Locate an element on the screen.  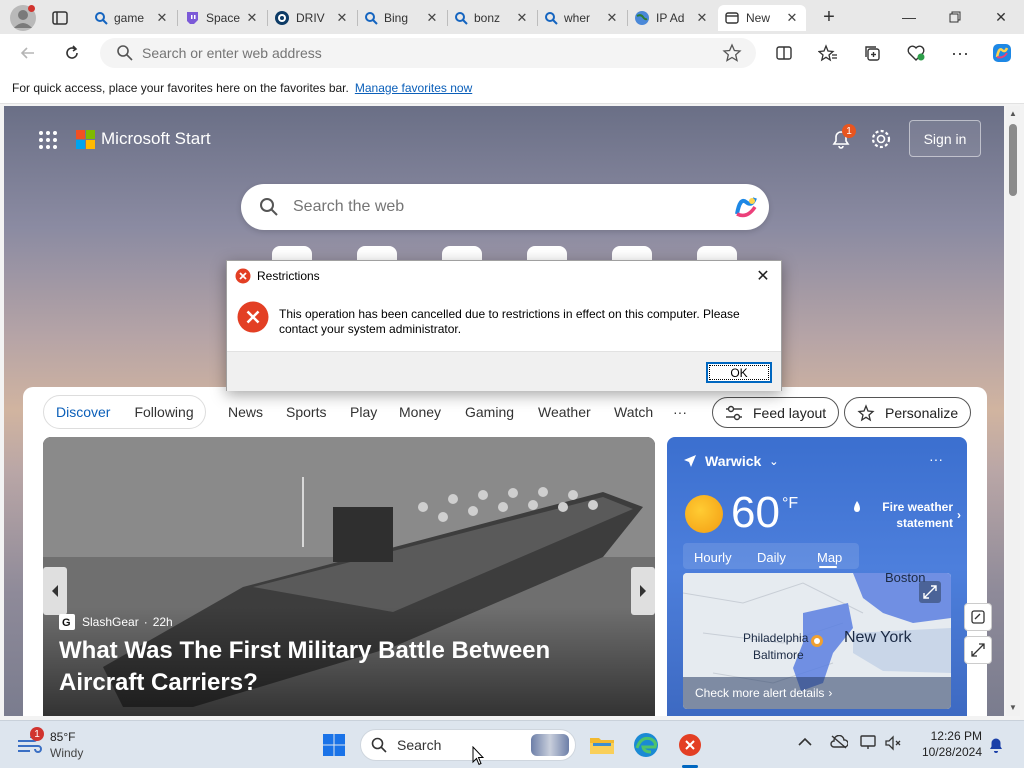
page-settings-button is located at coordinates (881, 139).